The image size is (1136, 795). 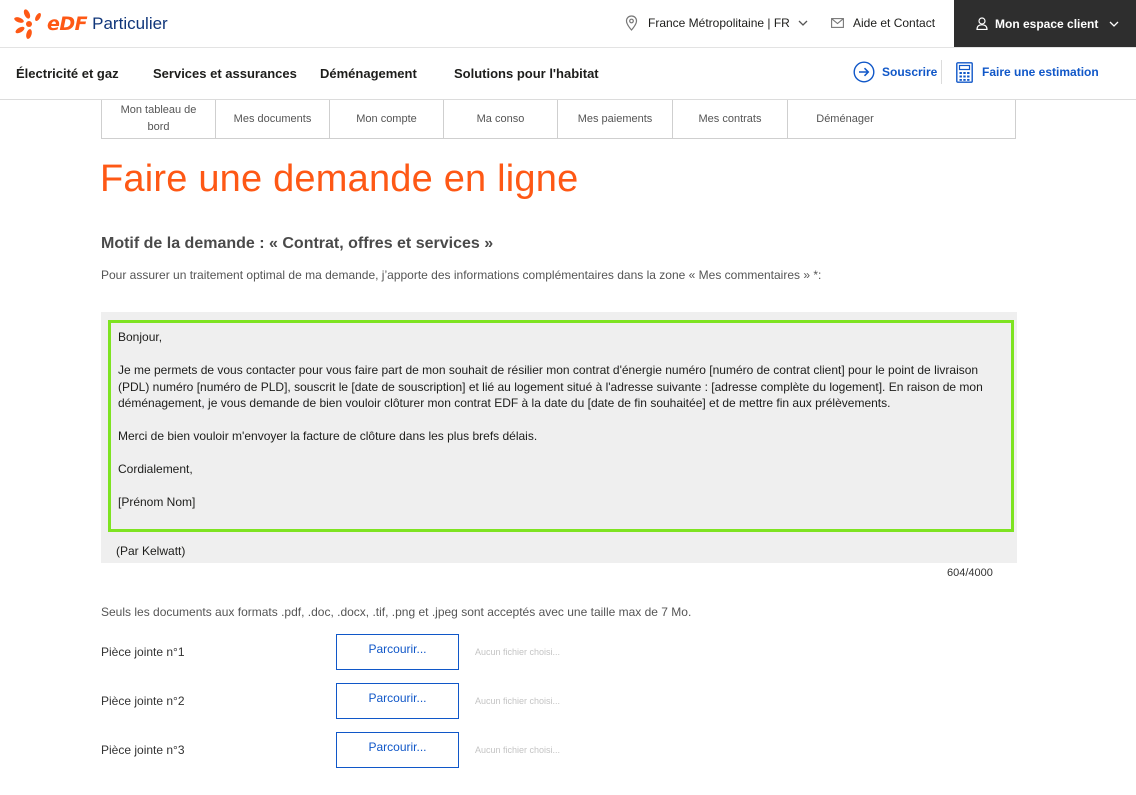 What do you see at coordinates (339, 179) in the screenshot?
I see `page-title: Faire une demande en ligne` at bounding box center [339, 179].